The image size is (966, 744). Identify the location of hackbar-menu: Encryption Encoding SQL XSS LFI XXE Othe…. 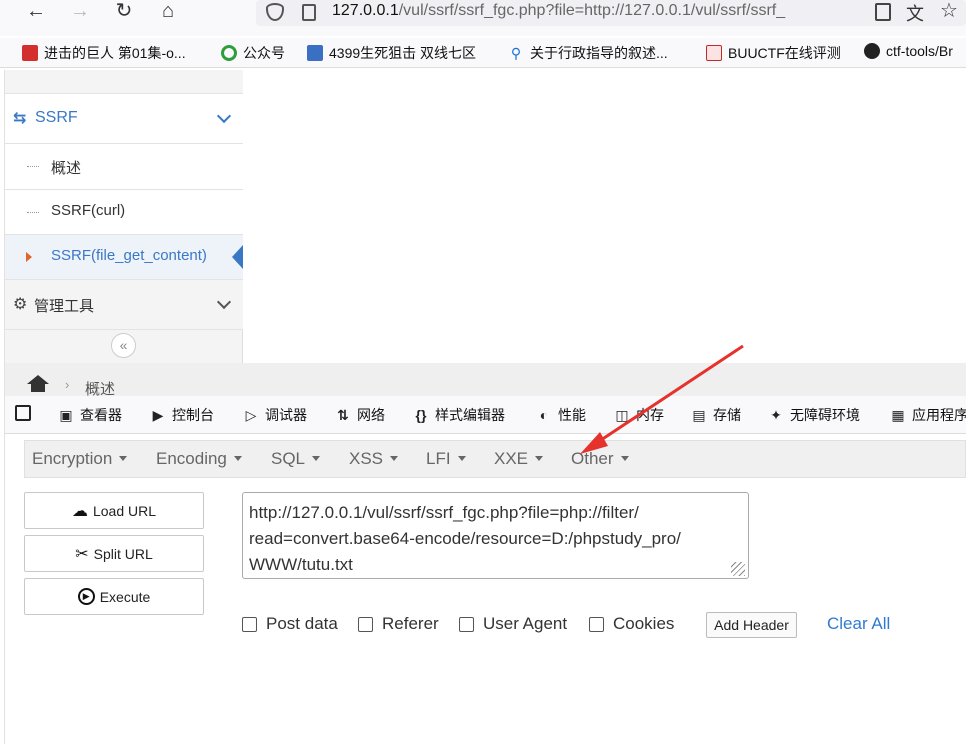
(495, 459).